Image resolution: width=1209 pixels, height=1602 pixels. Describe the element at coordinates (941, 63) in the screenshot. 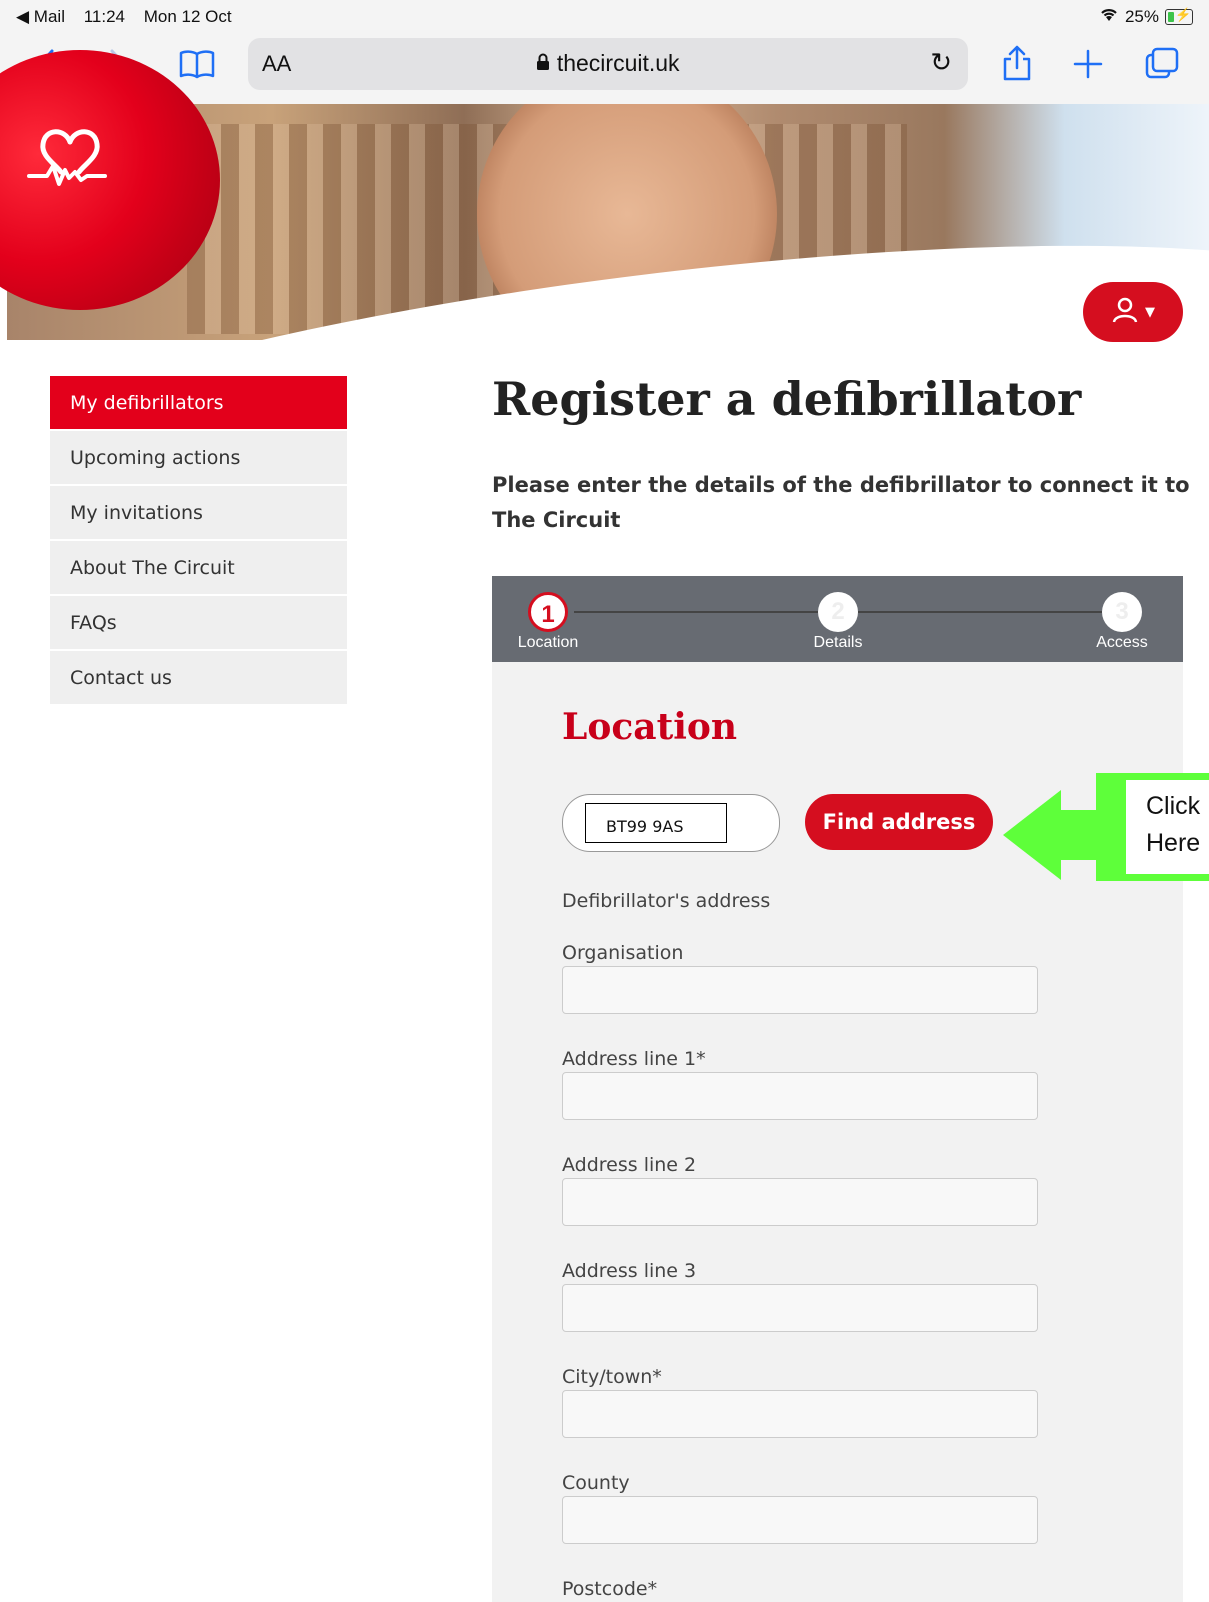

I see `reload-icon: ↻` at that location.